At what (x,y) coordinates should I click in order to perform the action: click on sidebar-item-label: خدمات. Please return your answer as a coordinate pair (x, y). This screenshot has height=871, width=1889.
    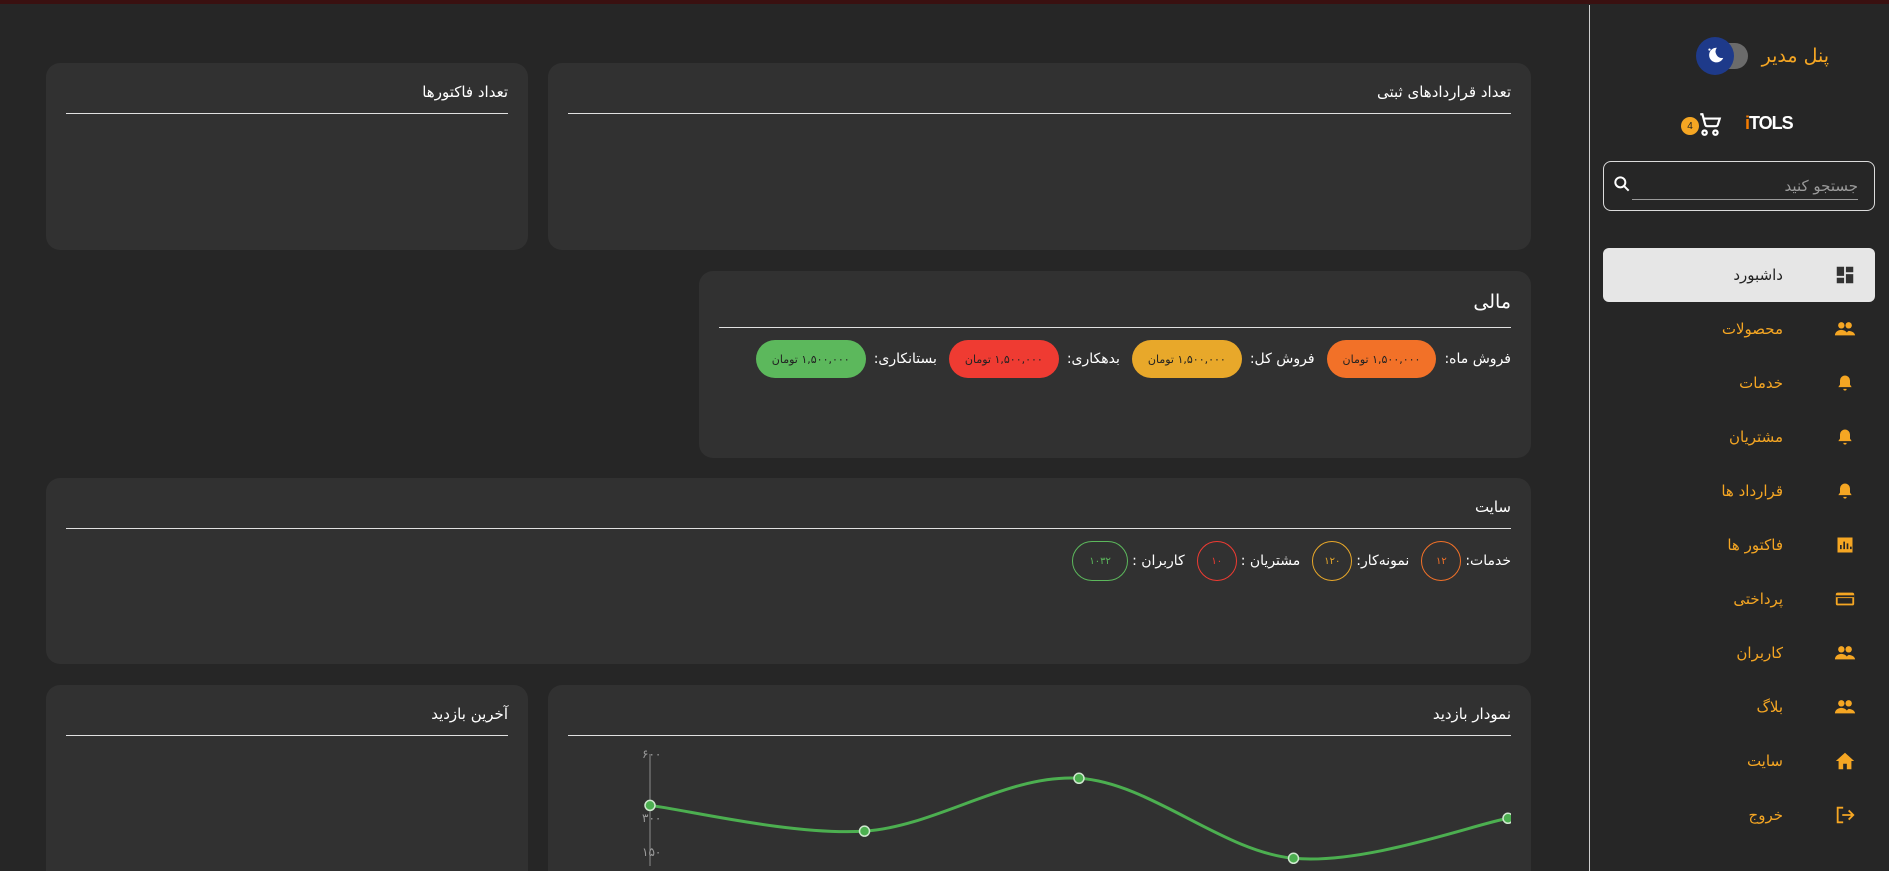
    Looking at the image, I should click on (1761, 383).